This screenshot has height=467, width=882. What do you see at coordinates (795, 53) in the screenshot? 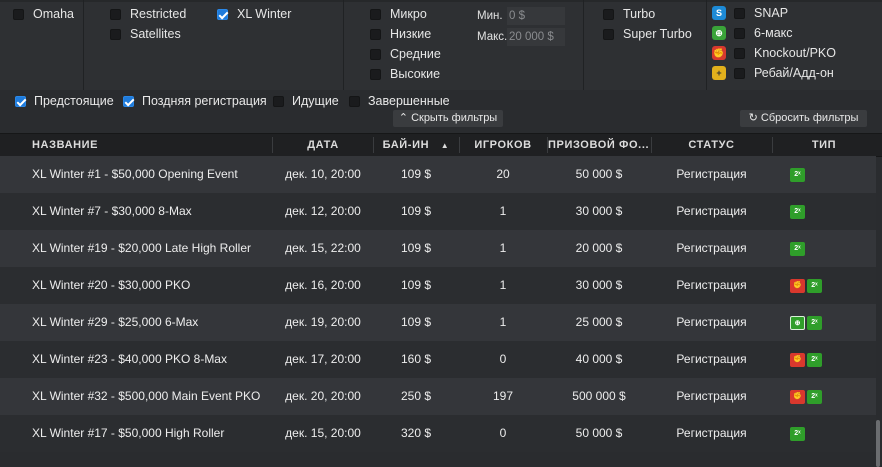
I see `filter-knockout-label: Knockout/PKO` at bounding box center [795, 53].